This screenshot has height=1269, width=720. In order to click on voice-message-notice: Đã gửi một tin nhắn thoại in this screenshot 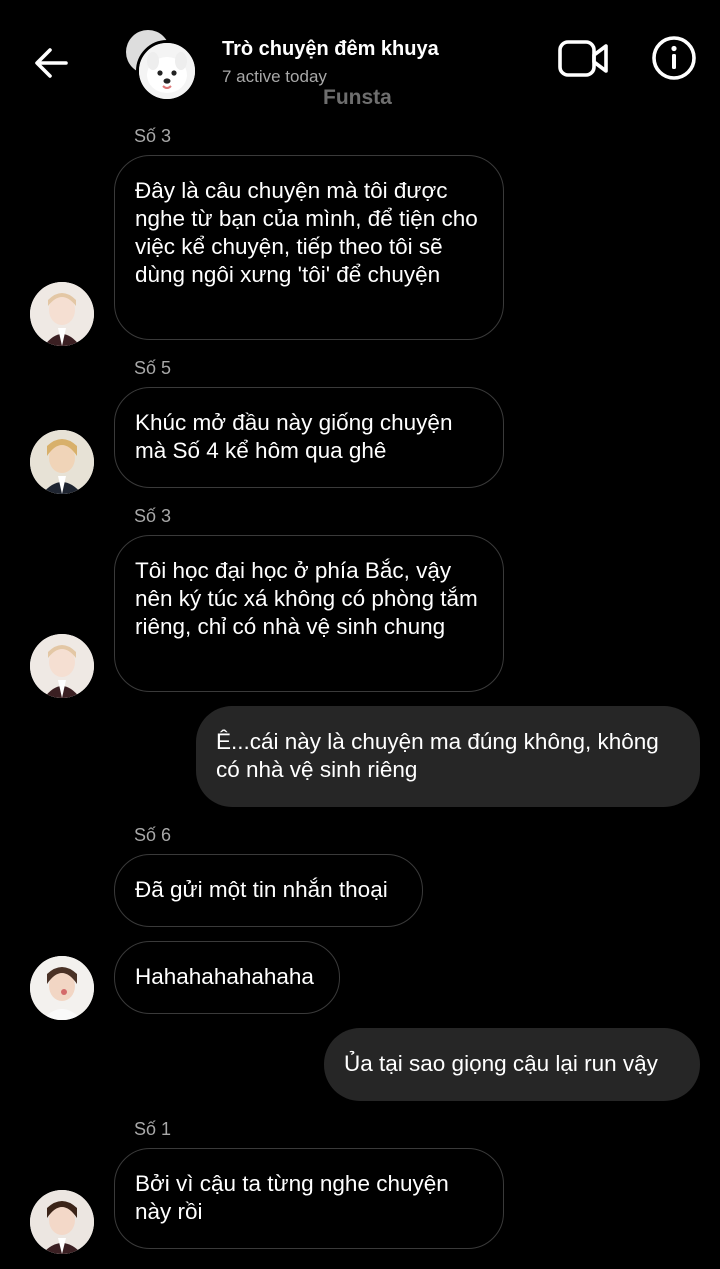, I will do `click(268, 890)`.